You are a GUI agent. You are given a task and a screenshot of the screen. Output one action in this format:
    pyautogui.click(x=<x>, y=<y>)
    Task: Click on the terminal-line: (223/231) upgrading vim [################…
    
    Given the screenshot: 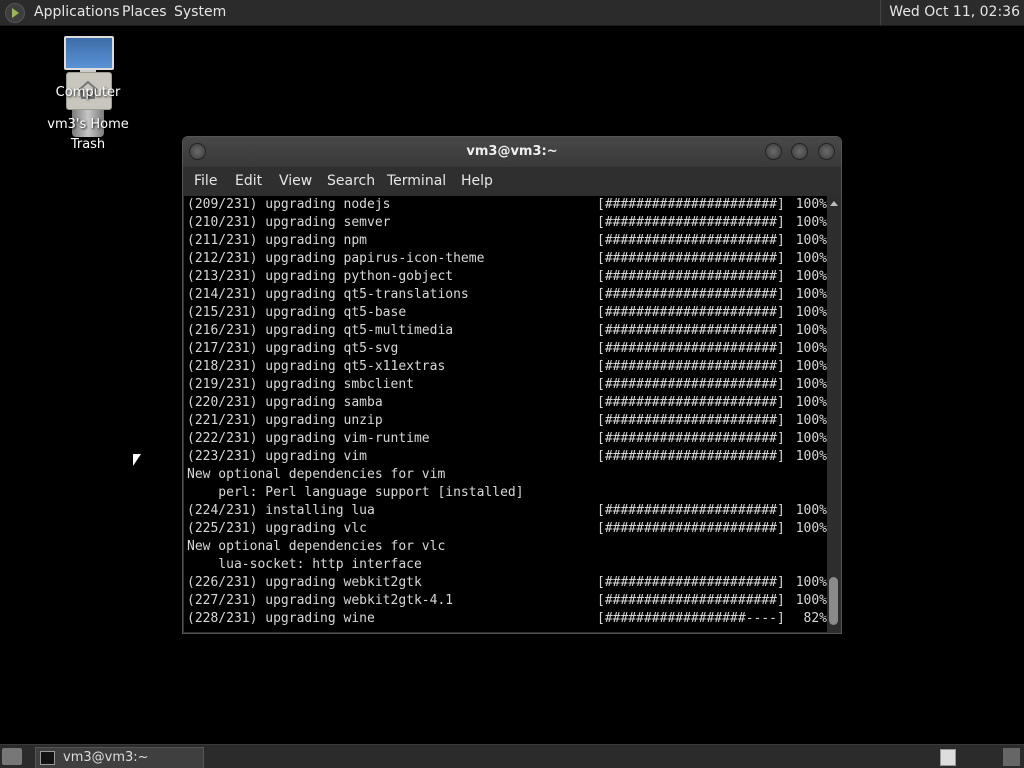 What is the action you would take?
    pyautogui.click(x=507, y=457)
    